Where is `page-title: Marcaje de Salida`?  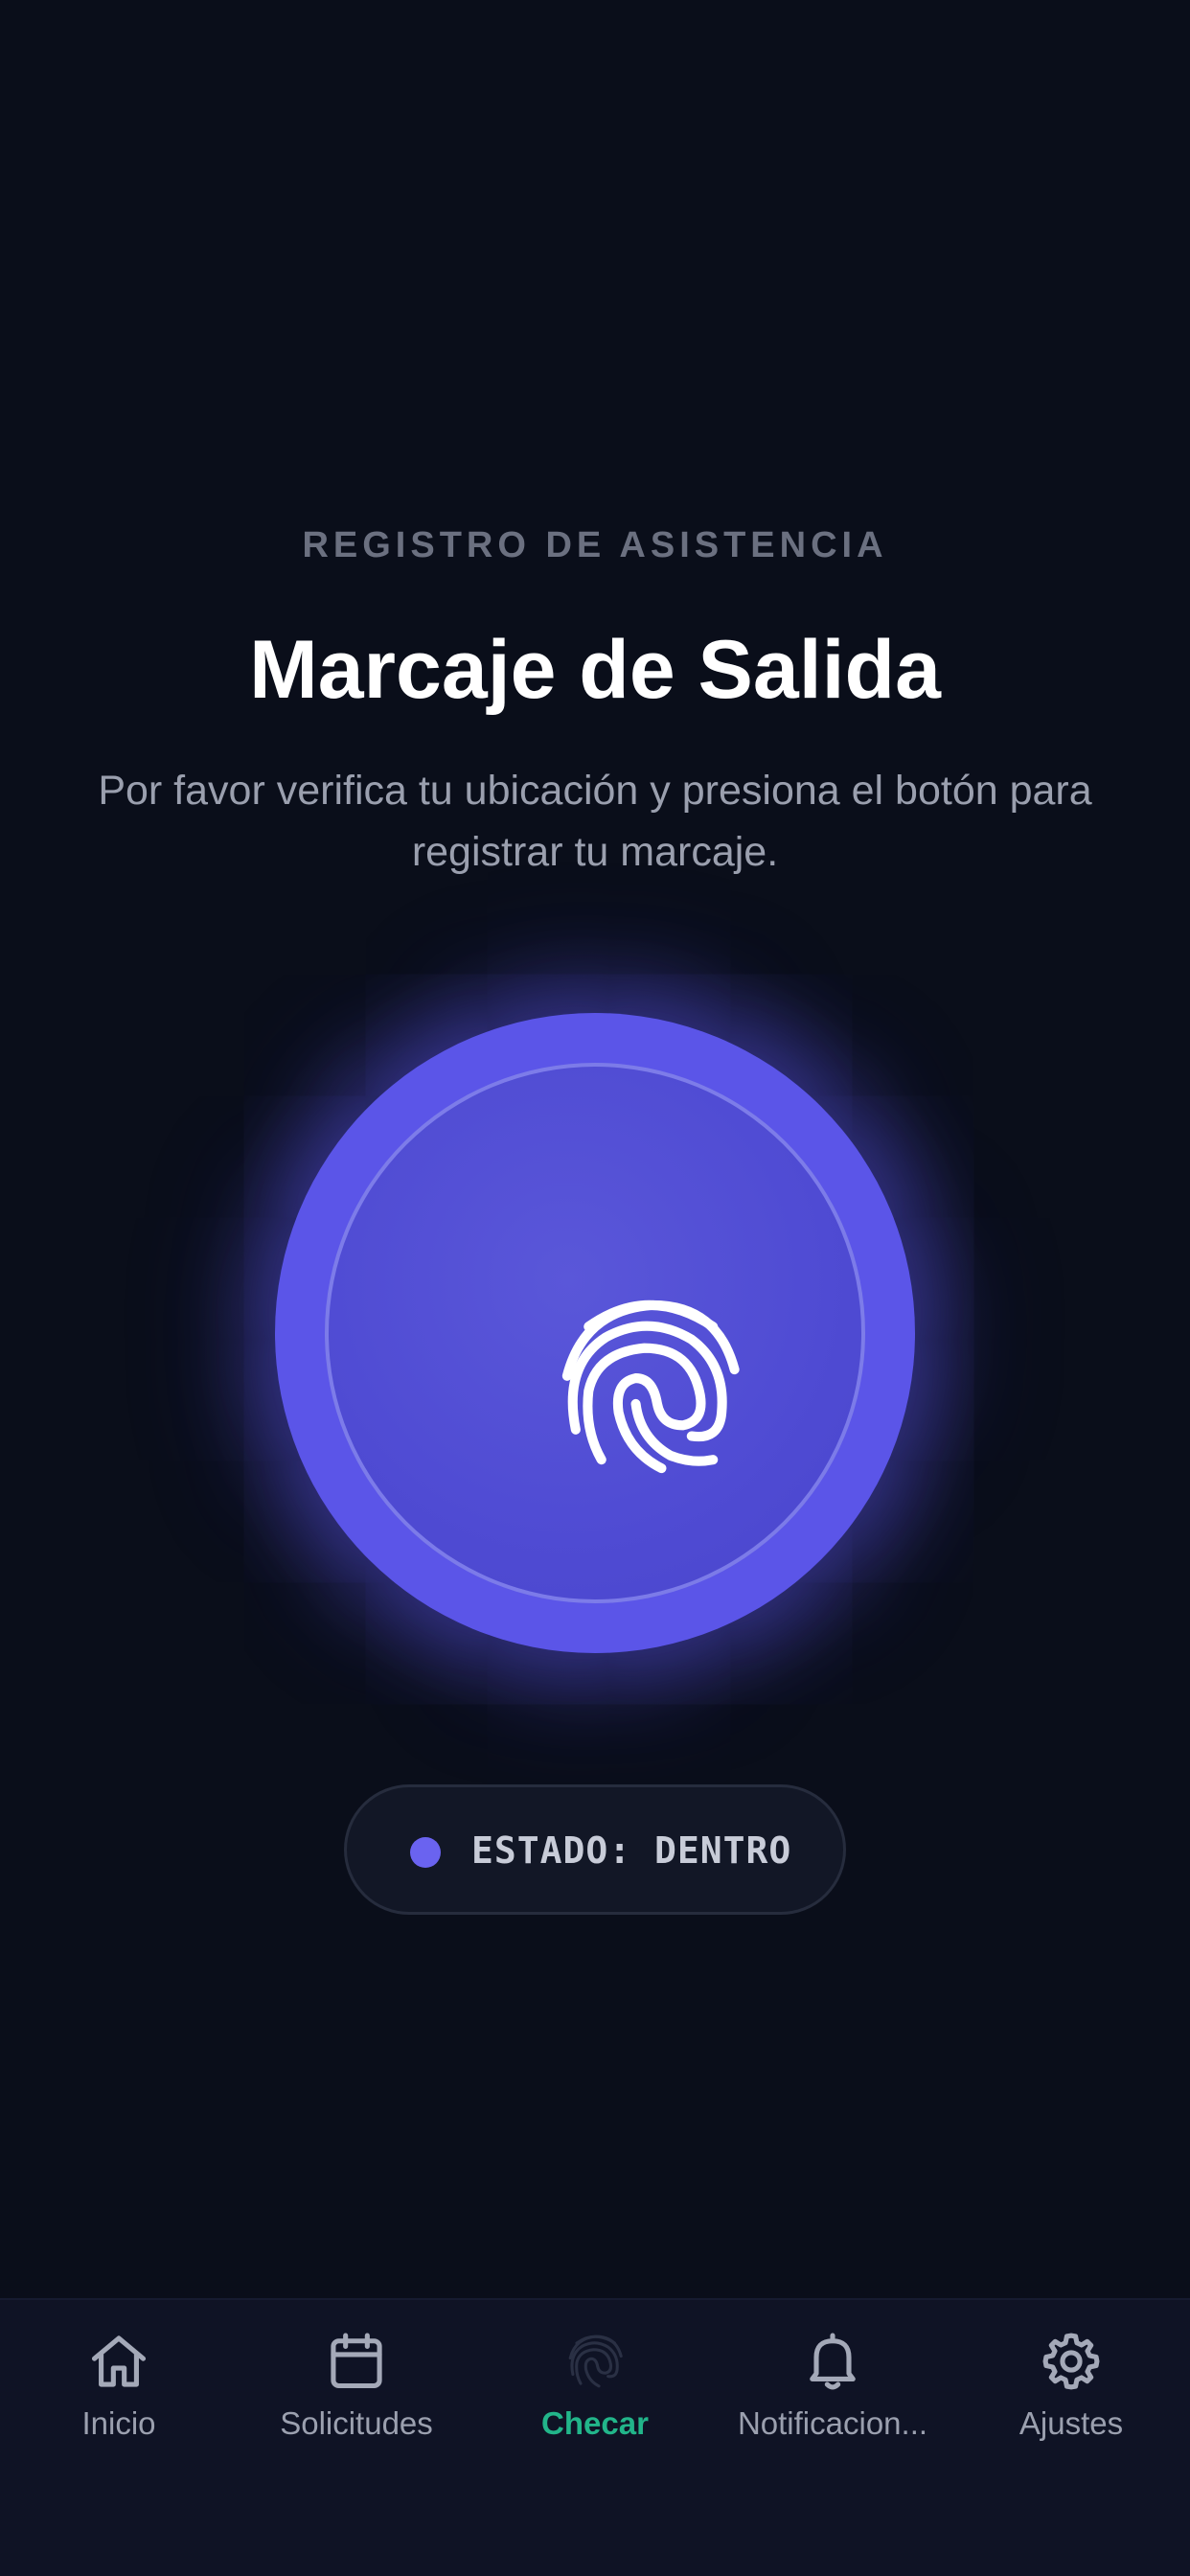
page-title: Marcaje de Salida is located at coordinates (595, 670).